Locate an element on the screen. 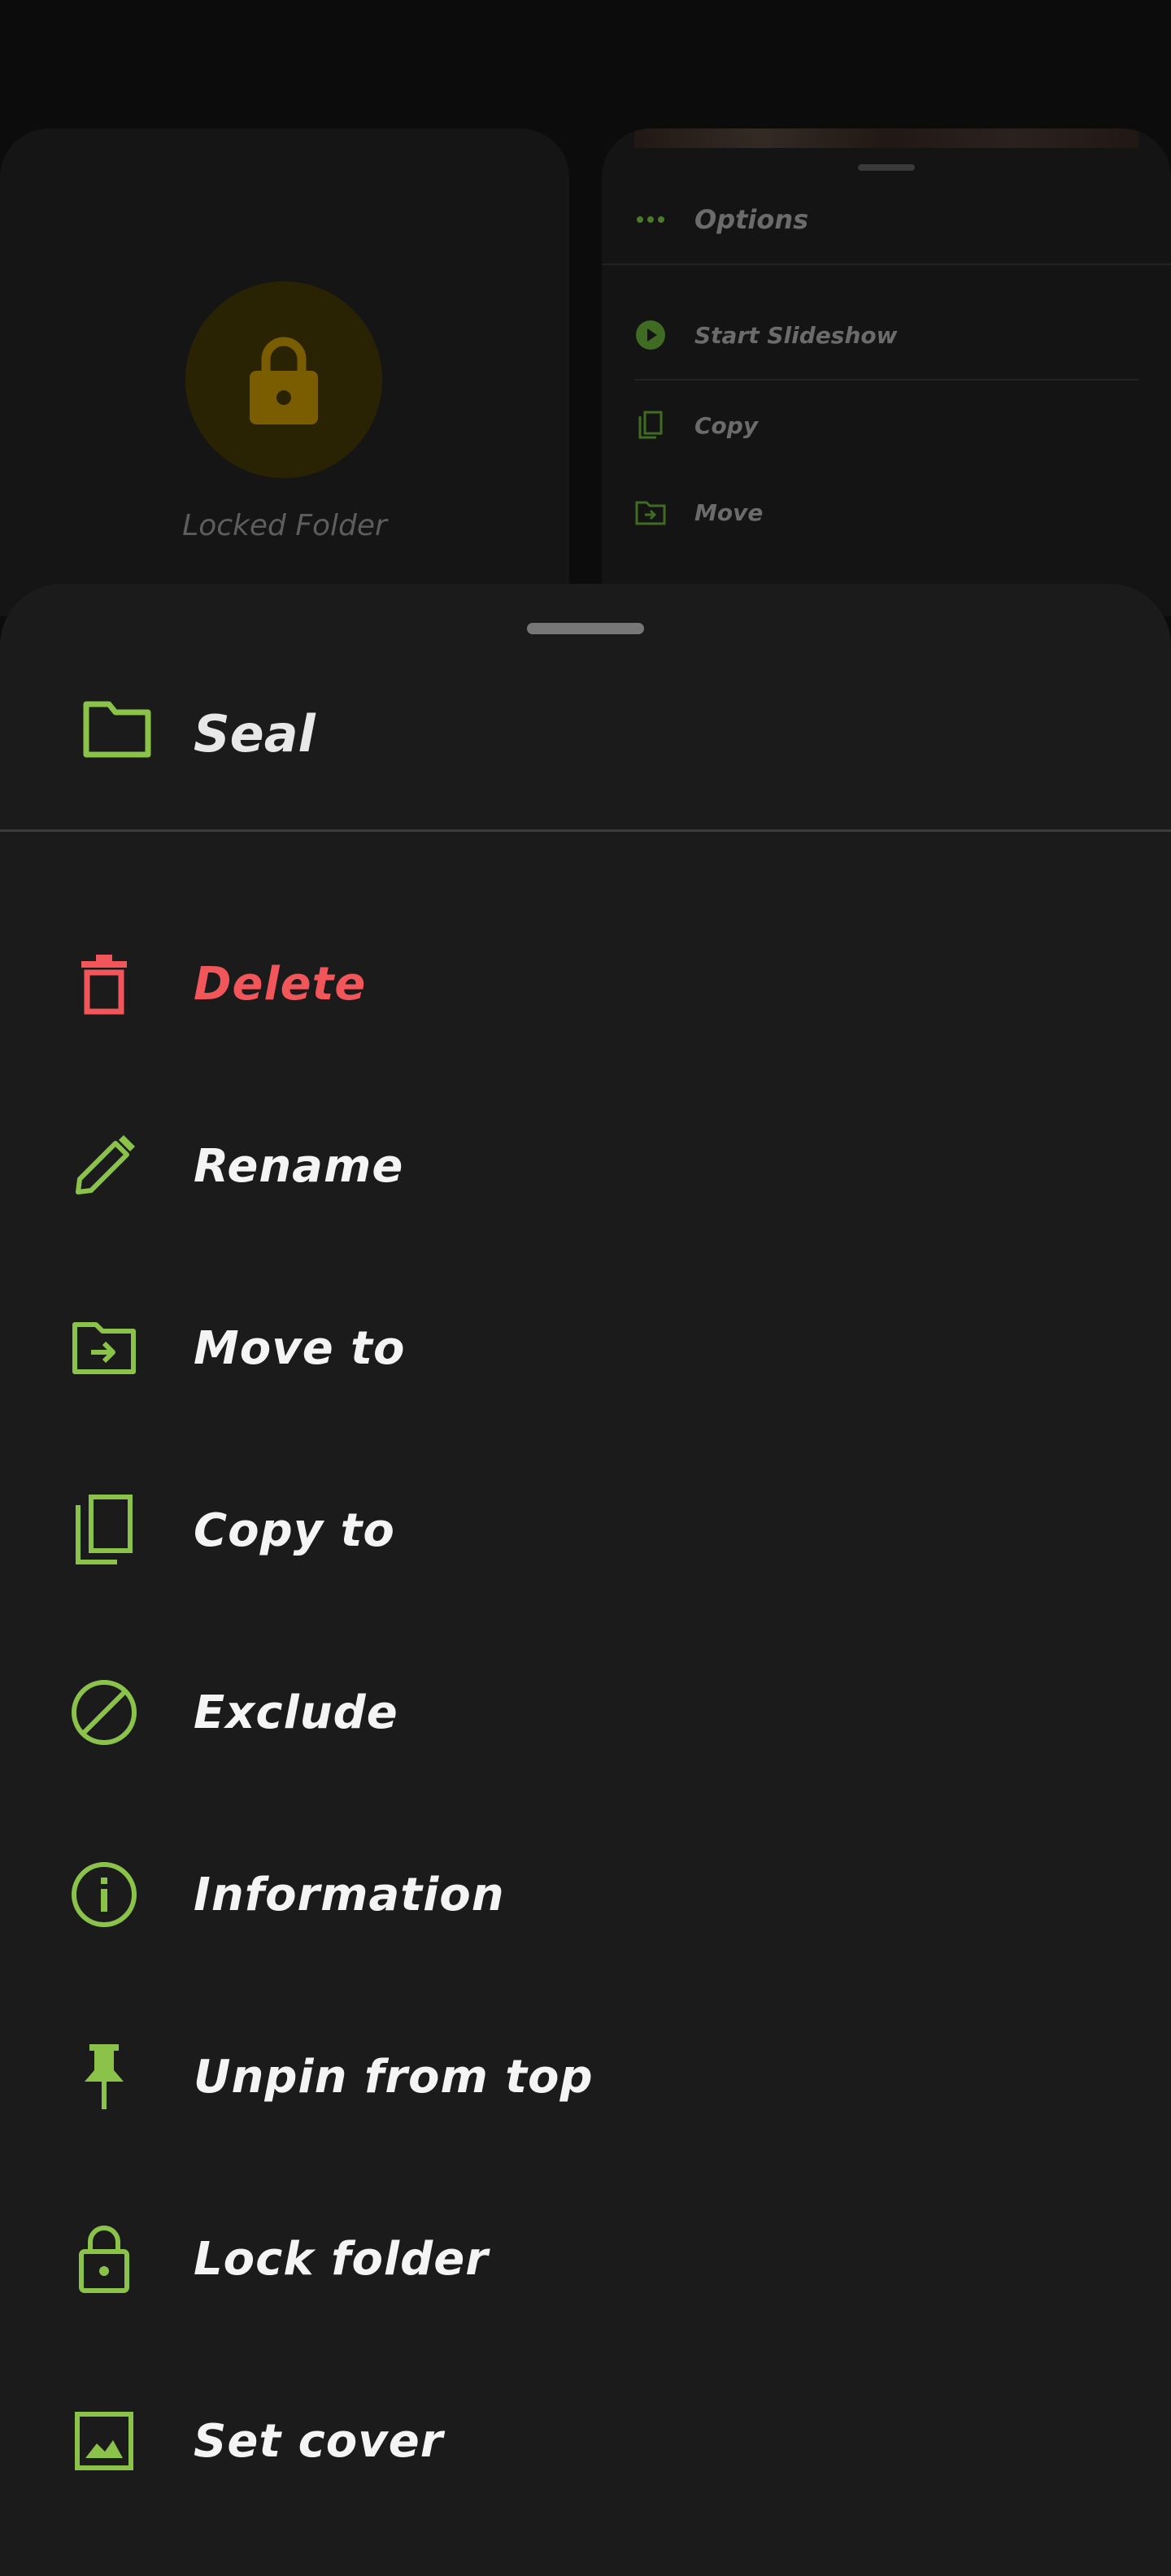 The image size is (1171, 2576). menu-item-copy-to: Copy to is located at coordinates (585, 1530).